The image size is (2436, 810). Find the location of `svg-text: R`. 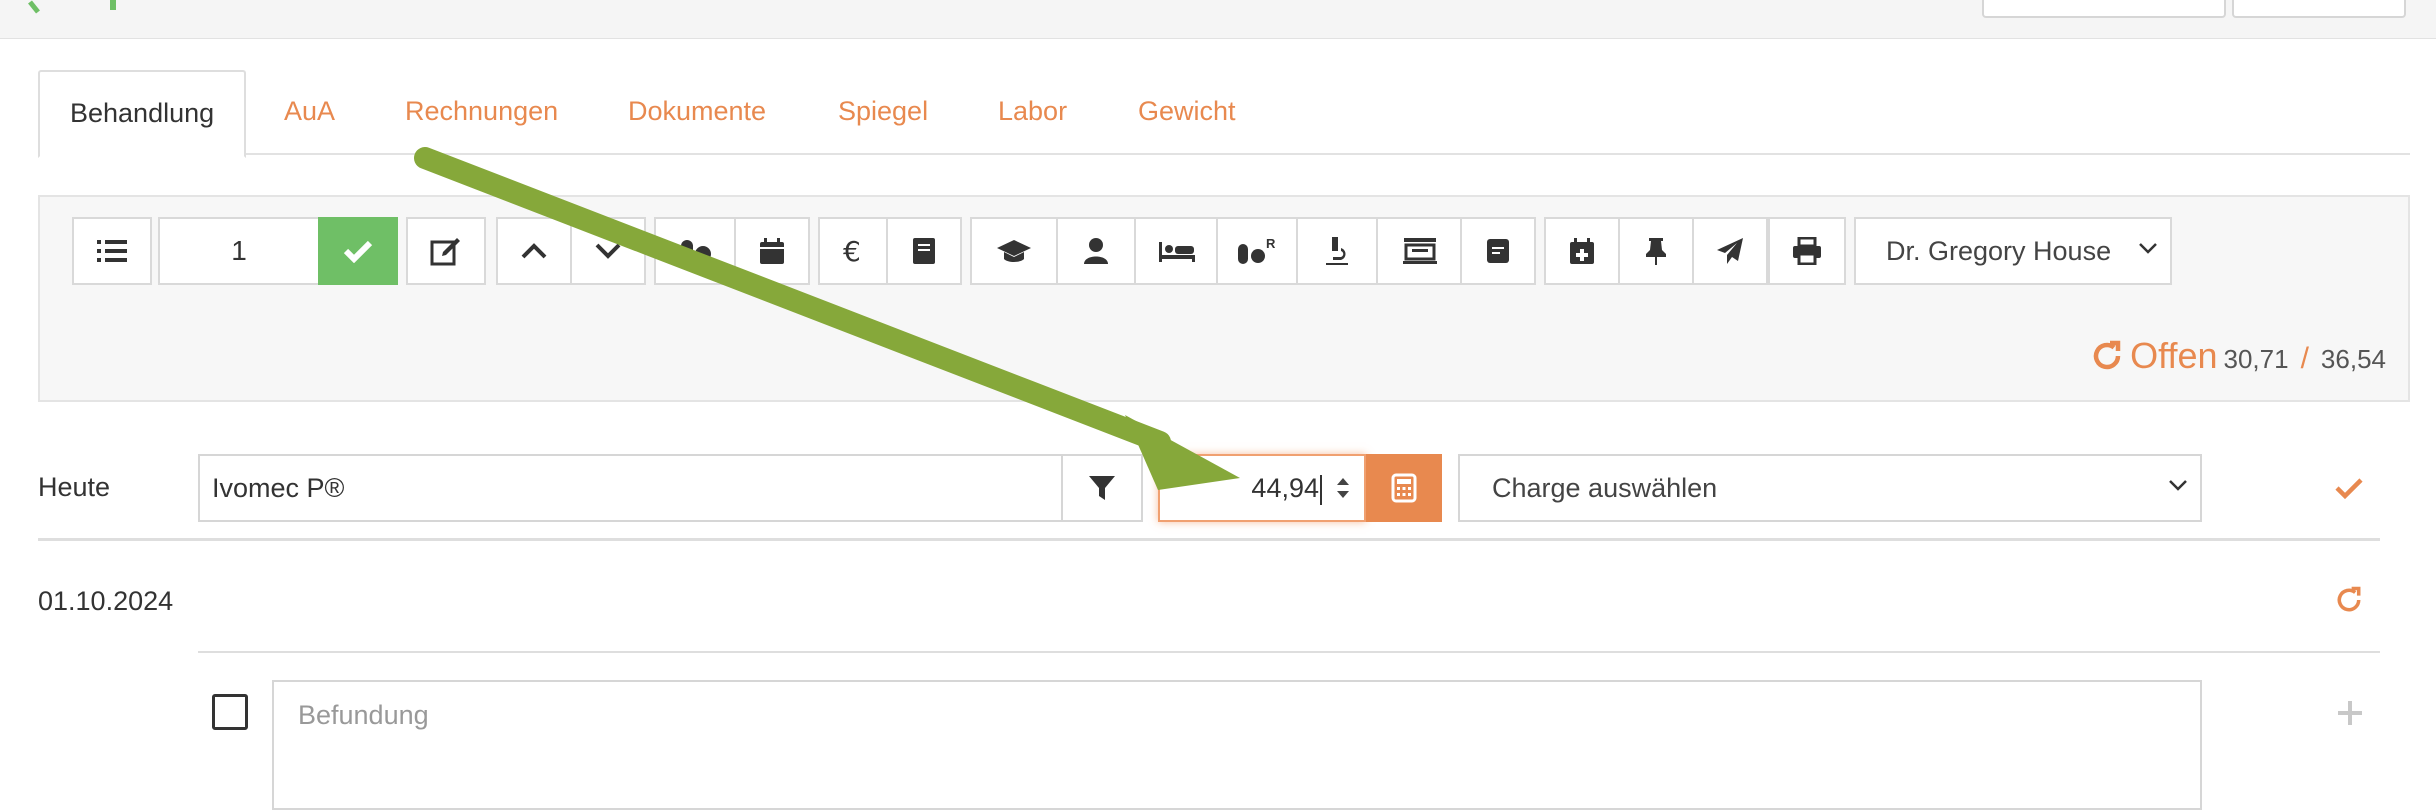

svg-text: R is located at coordinates (1271, 243).